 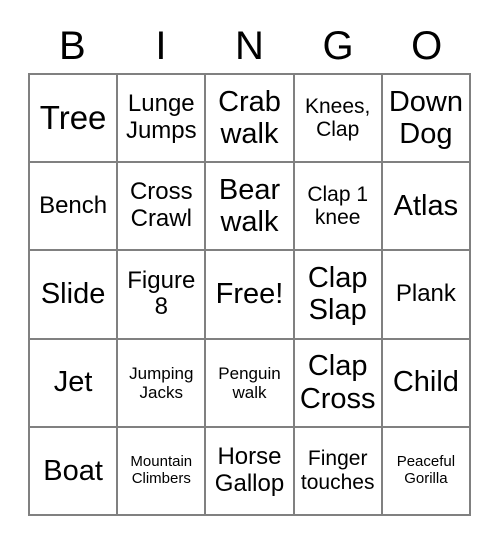 I want to click on bingo-cell-label: Penguin walk, so click(x=249, y=382).